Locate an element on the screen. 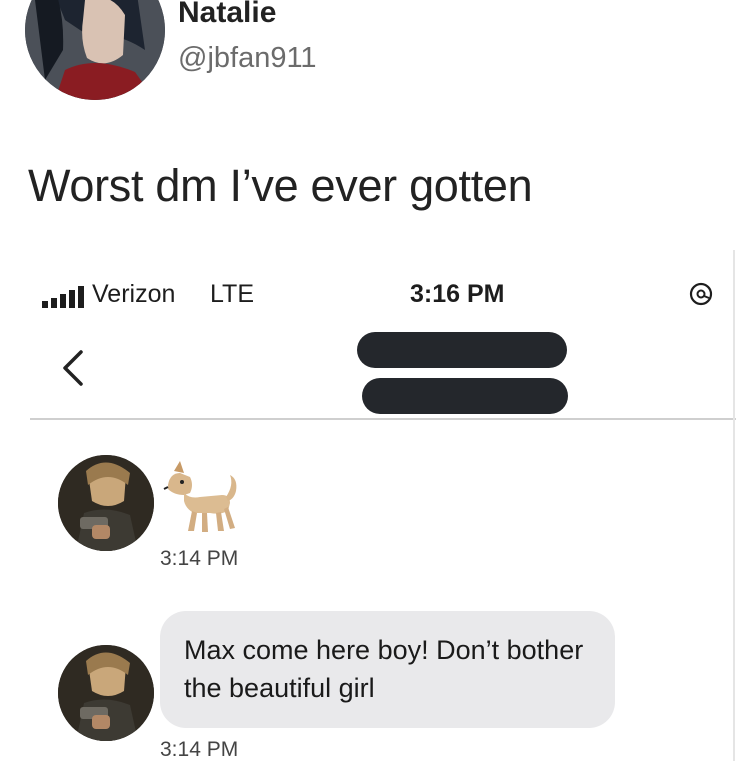 Image resolution: width=736 pixels, height=762 pixels. phone-status-bar: Verizon LTE 3:16 PM is located at coordinates (385, 297).